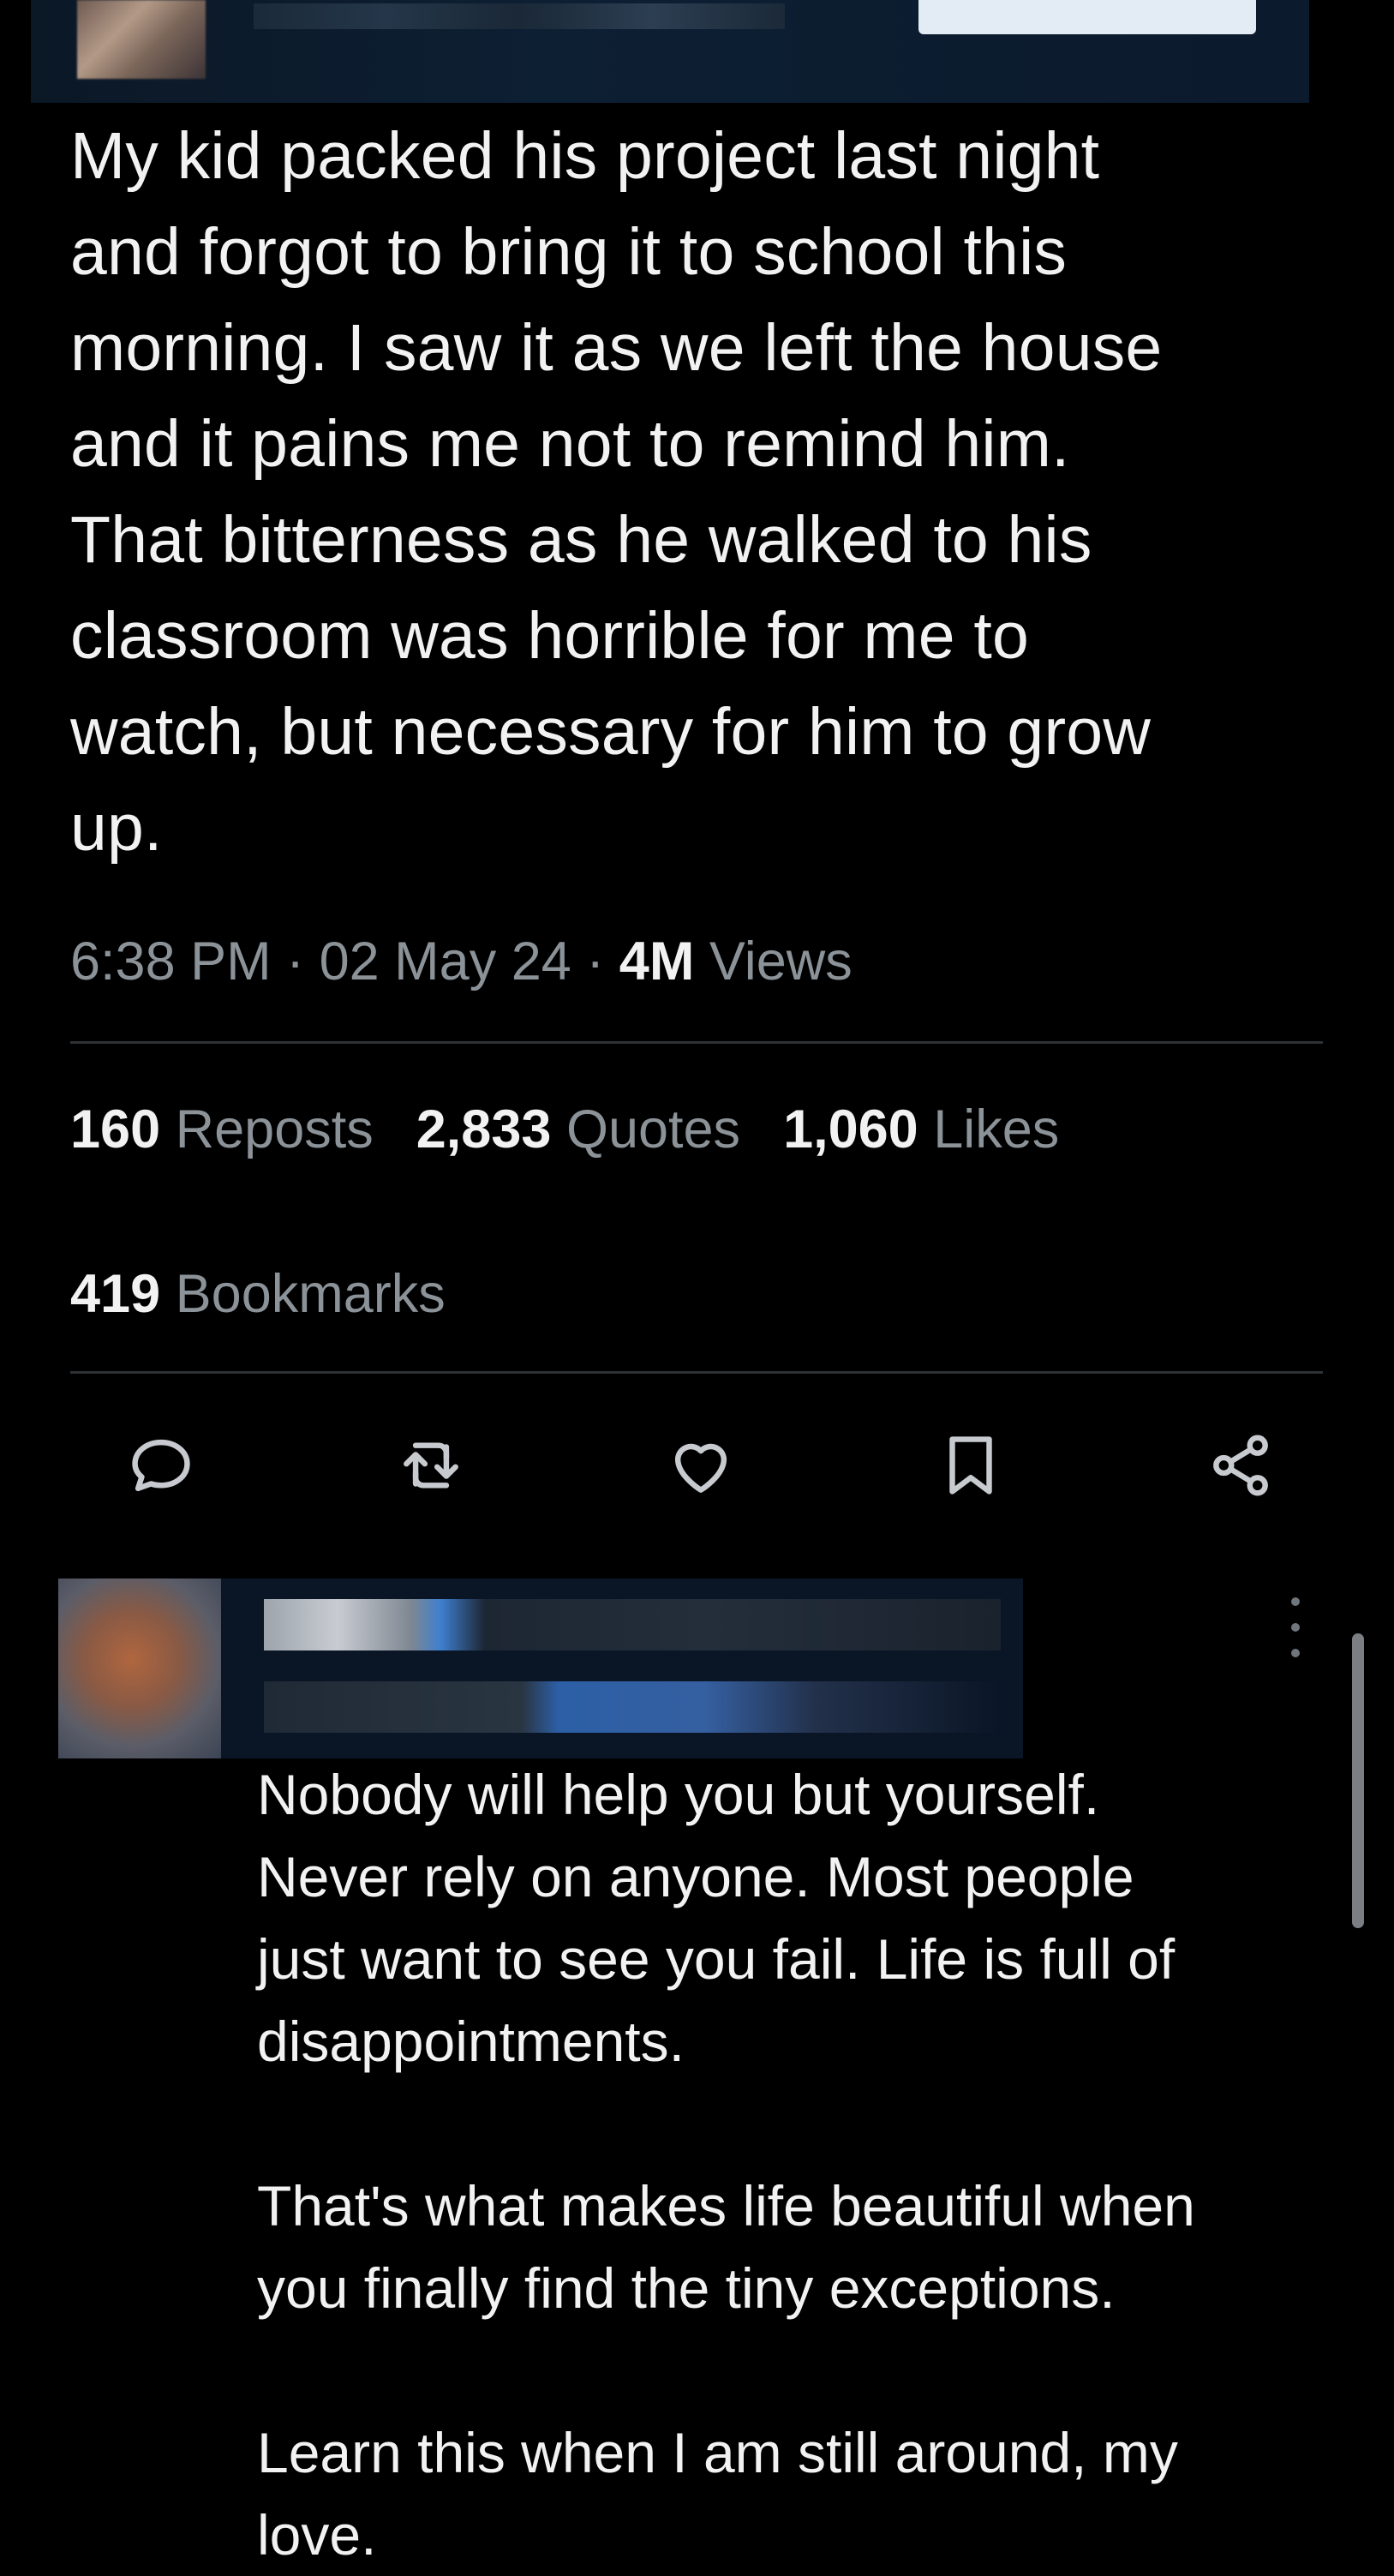 Image resolution: width=1394 pixels, height=2576 pixels. I want to click on post-action-bar, so click(711, 1465).